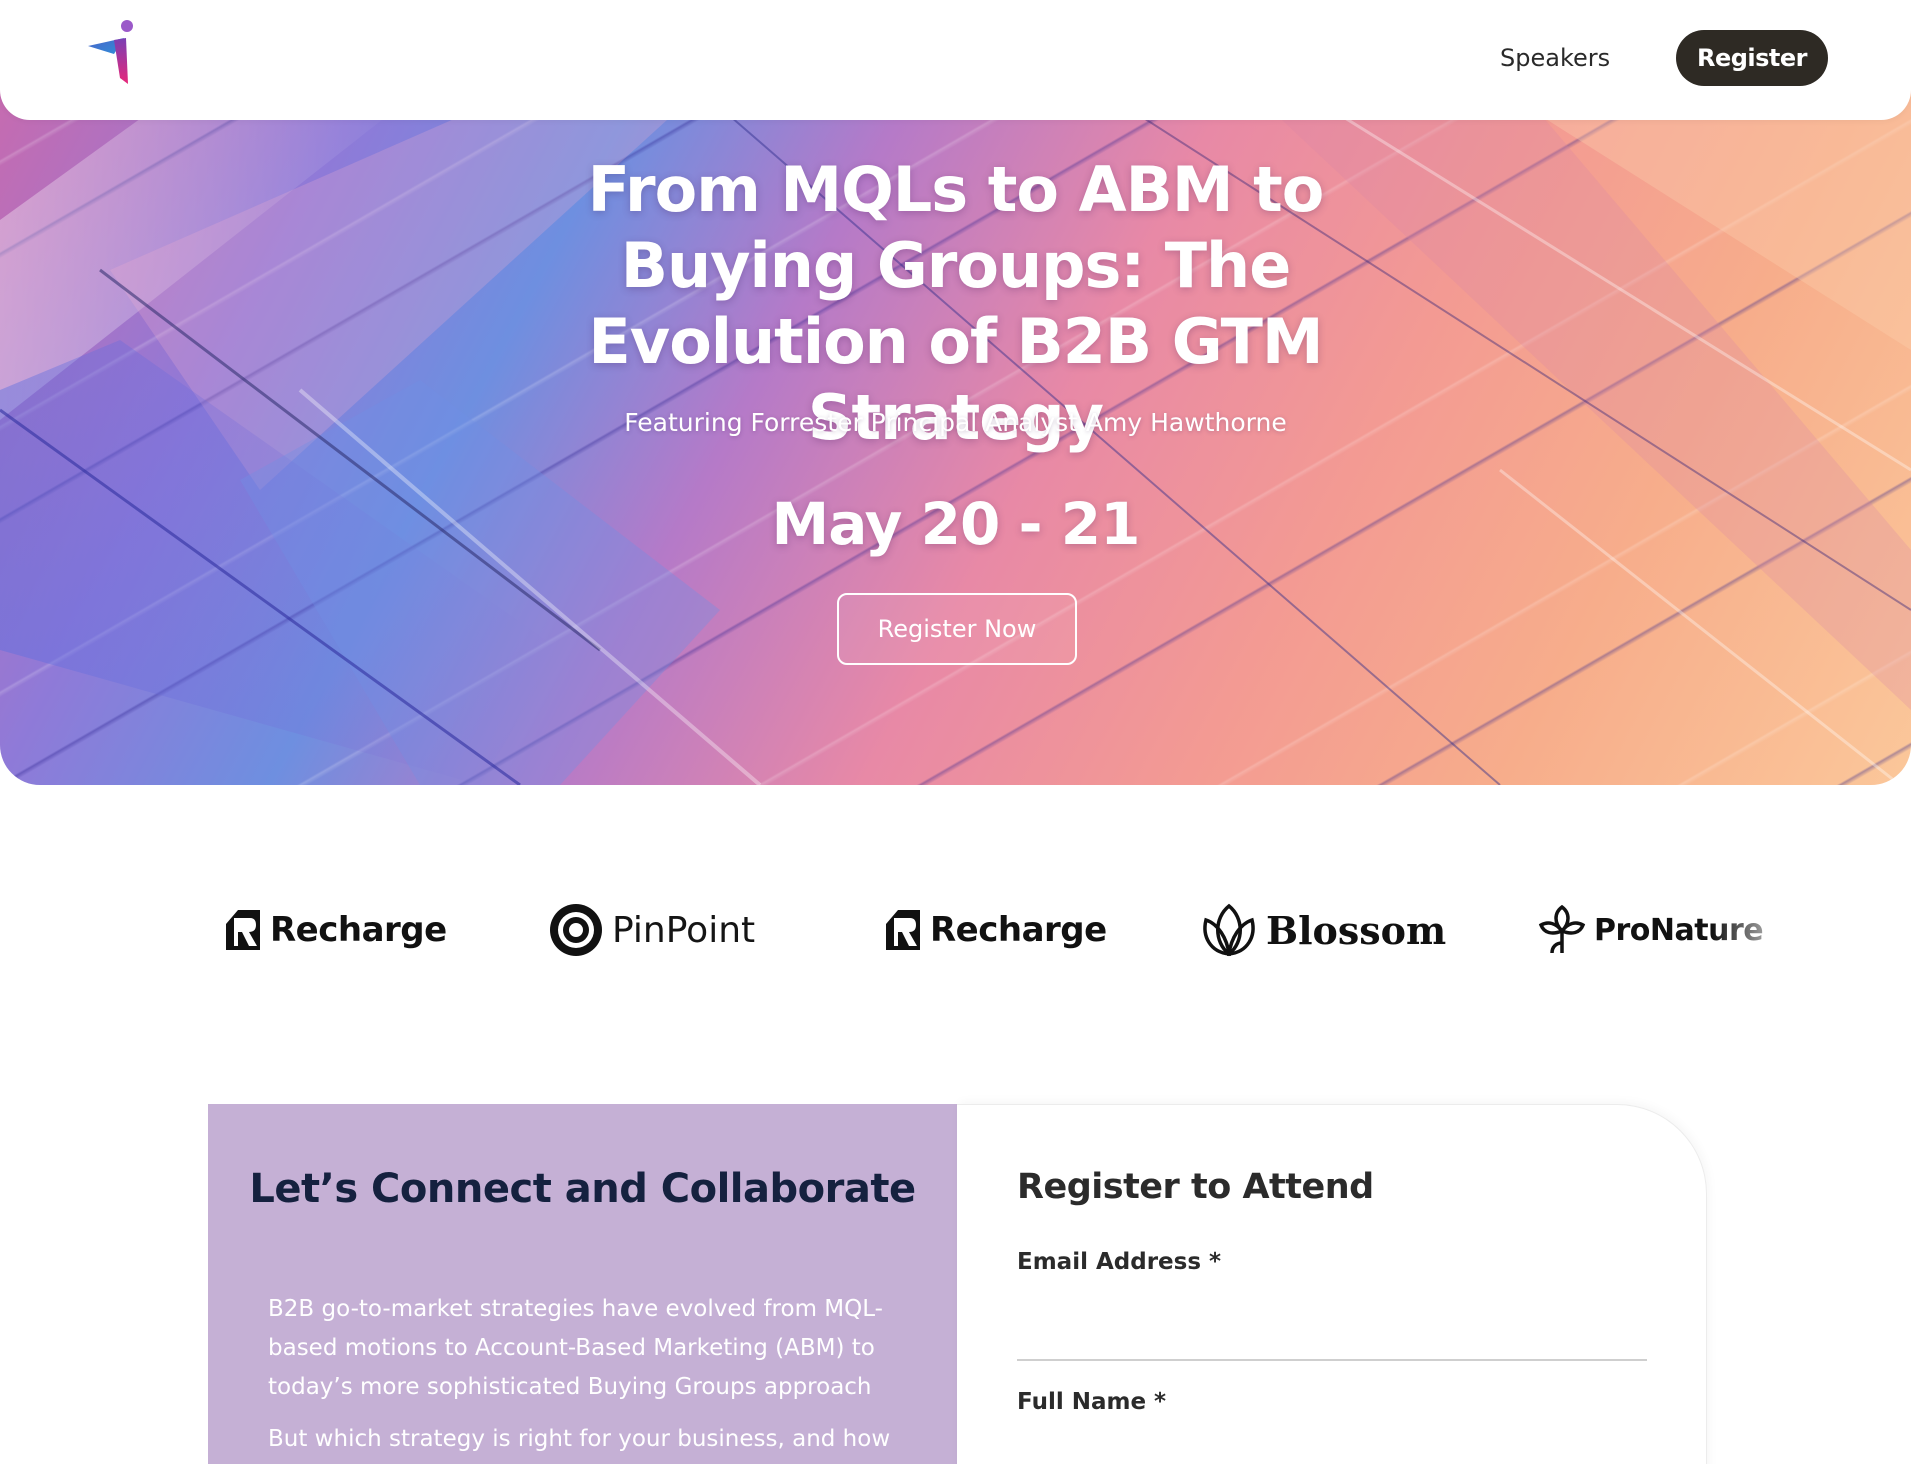 The height and width of the screenshot is (1464, 1911). What do you see at coordinates (1332, 1447) in the screenshot?
I see `full-name-field` at bounding box center [1332, 1447].